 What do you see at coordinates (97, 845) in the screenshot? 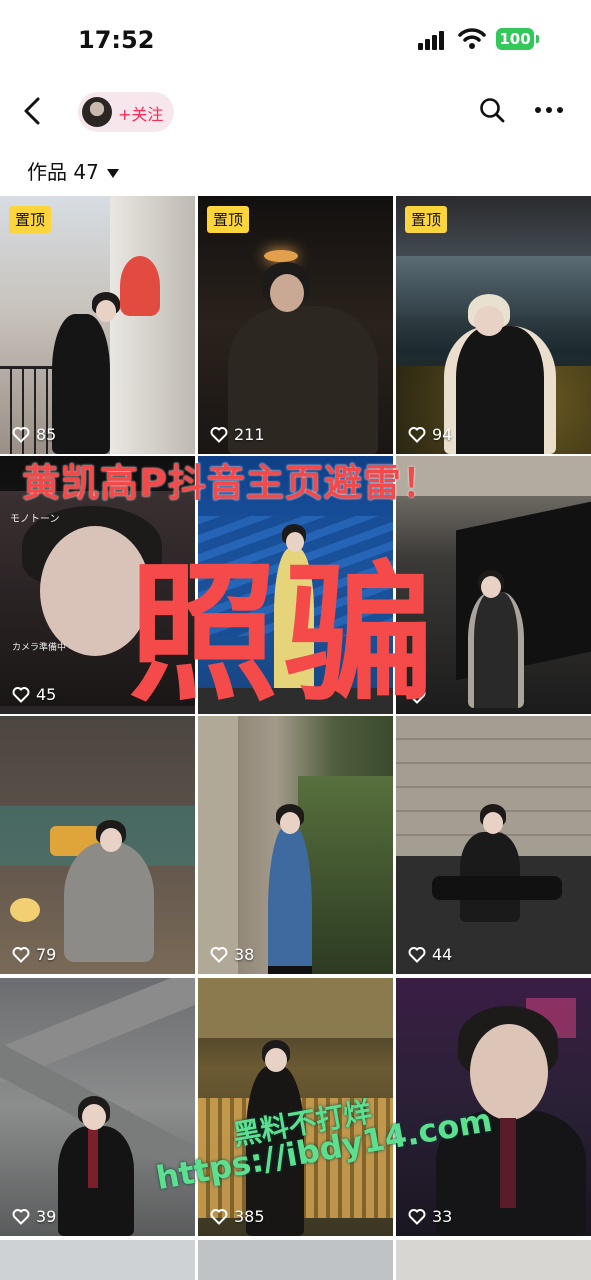
I see `video-tile: 79` at bounding box center [97, 845].